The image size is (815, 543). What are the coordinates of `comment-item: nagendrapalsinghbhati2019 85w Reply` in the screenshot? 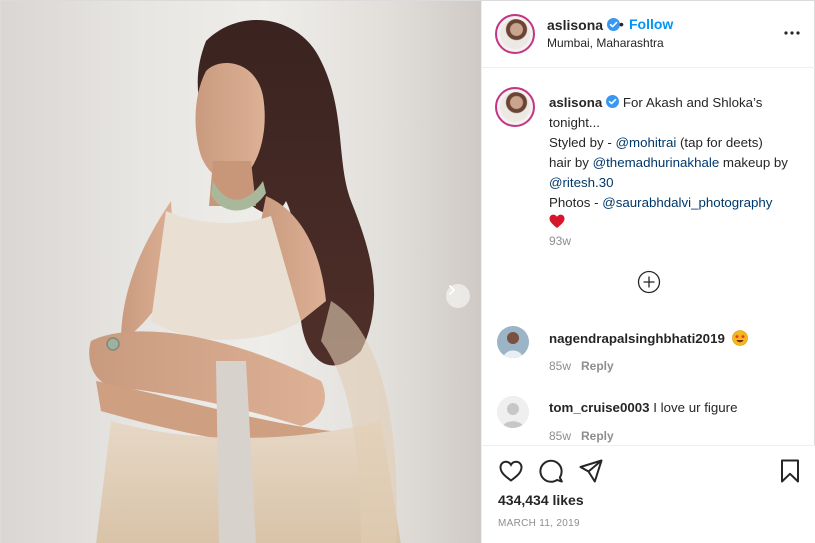 It's located at (656, 351).